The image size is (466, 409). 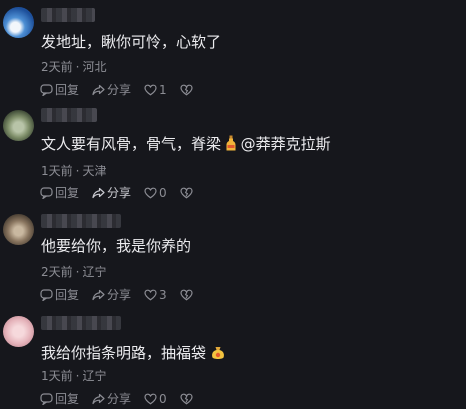 I want to click on comment-body: 他要给你，我是你养的, so click(x=116, y=246).